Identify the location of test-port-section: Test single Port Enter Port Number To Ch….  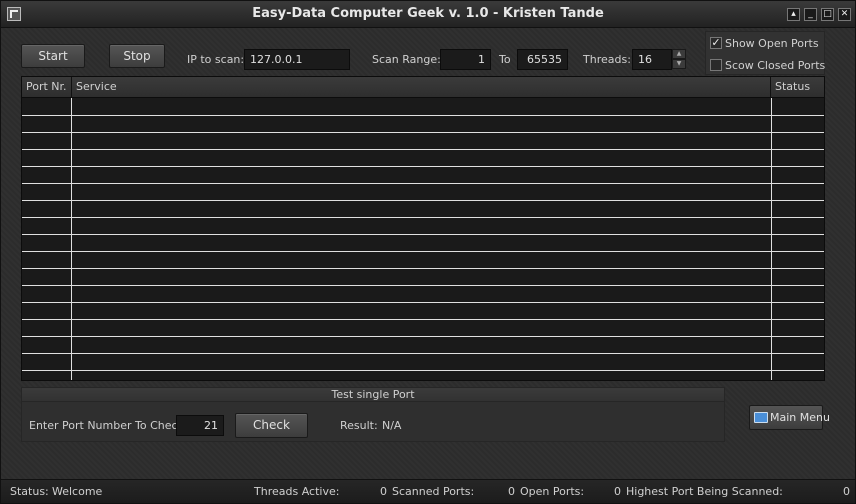
(373, 414).